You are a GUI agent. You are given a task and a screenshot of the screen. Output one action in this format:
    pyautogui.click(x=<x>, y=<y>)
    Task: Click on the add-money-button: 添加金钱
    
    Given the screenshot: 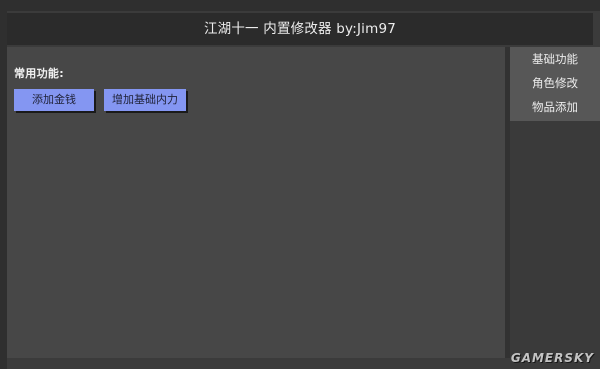 What is the action you would take?
    pyautogui.click(x=54, y=100)
    